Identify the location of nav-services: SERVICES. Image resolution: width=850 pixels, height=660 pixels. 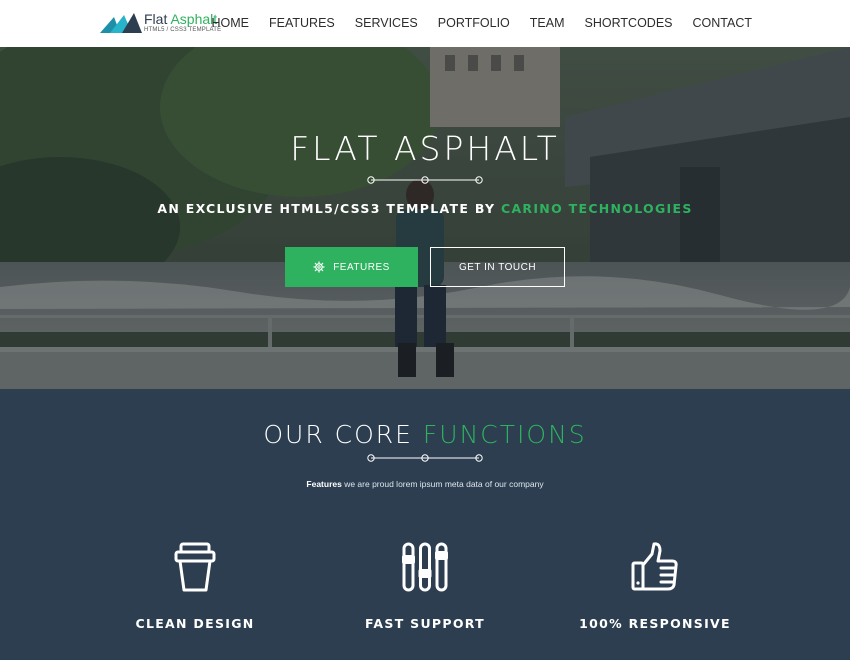
(386, 23).